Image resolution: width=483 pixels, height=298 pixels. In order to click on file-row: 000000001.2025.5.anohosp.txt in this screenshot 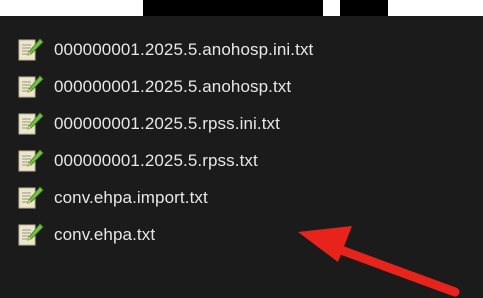, I will do `click(231, 87)`.